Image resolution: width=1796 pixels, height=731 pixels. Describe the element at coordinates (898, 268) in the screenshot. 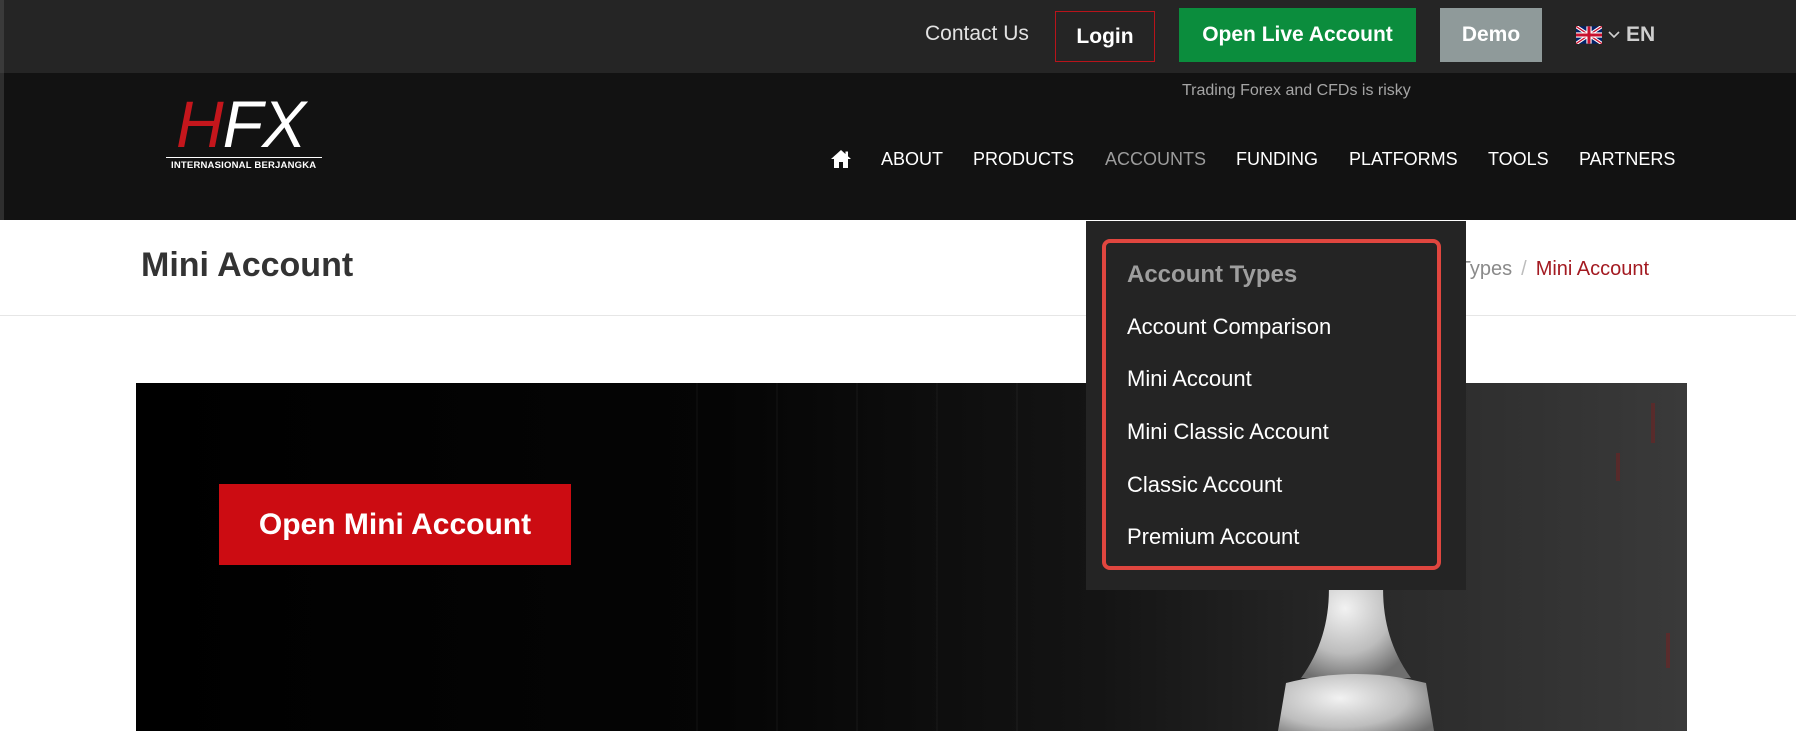

I see `page-title-bar: Mini Account t Types / Mini Account` at that location.